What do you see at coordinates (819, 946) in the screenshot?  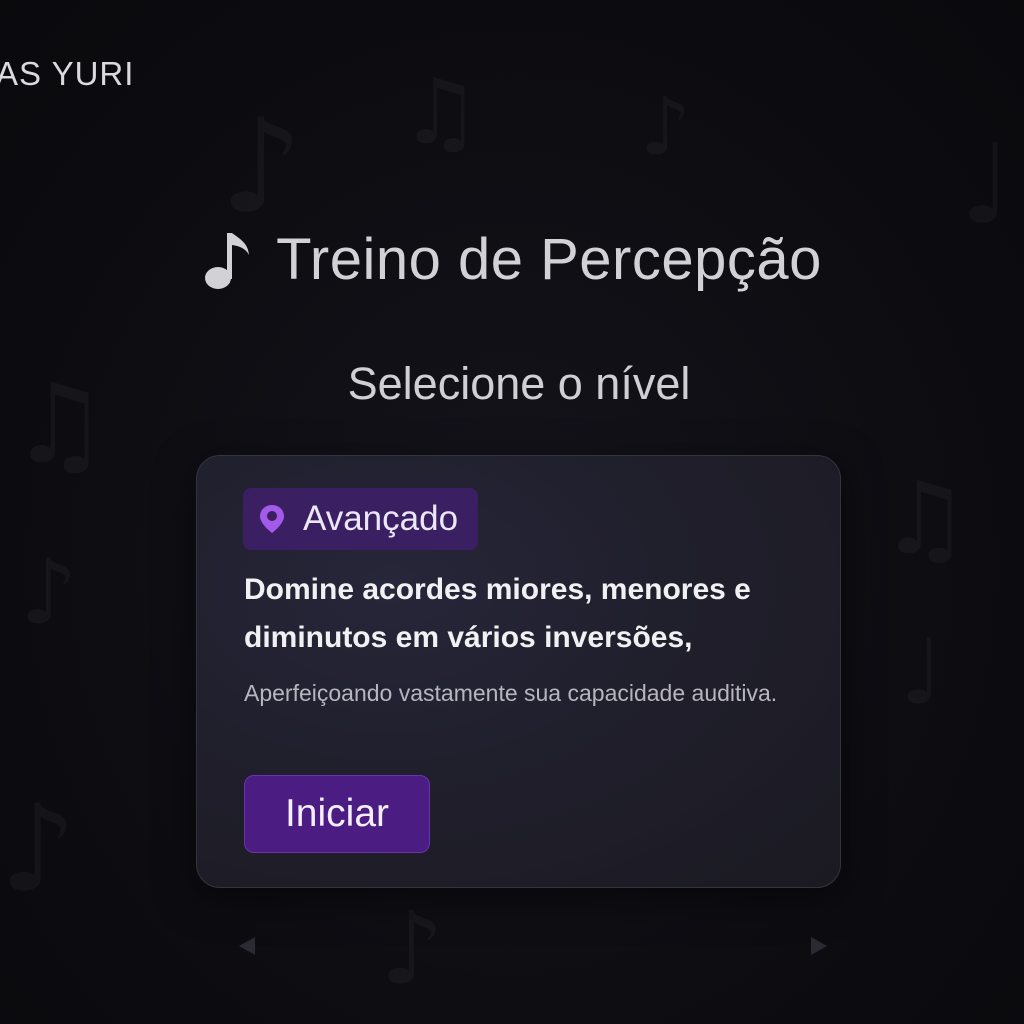 I see `arrow-right-icon` at bounding box center [819, 946].